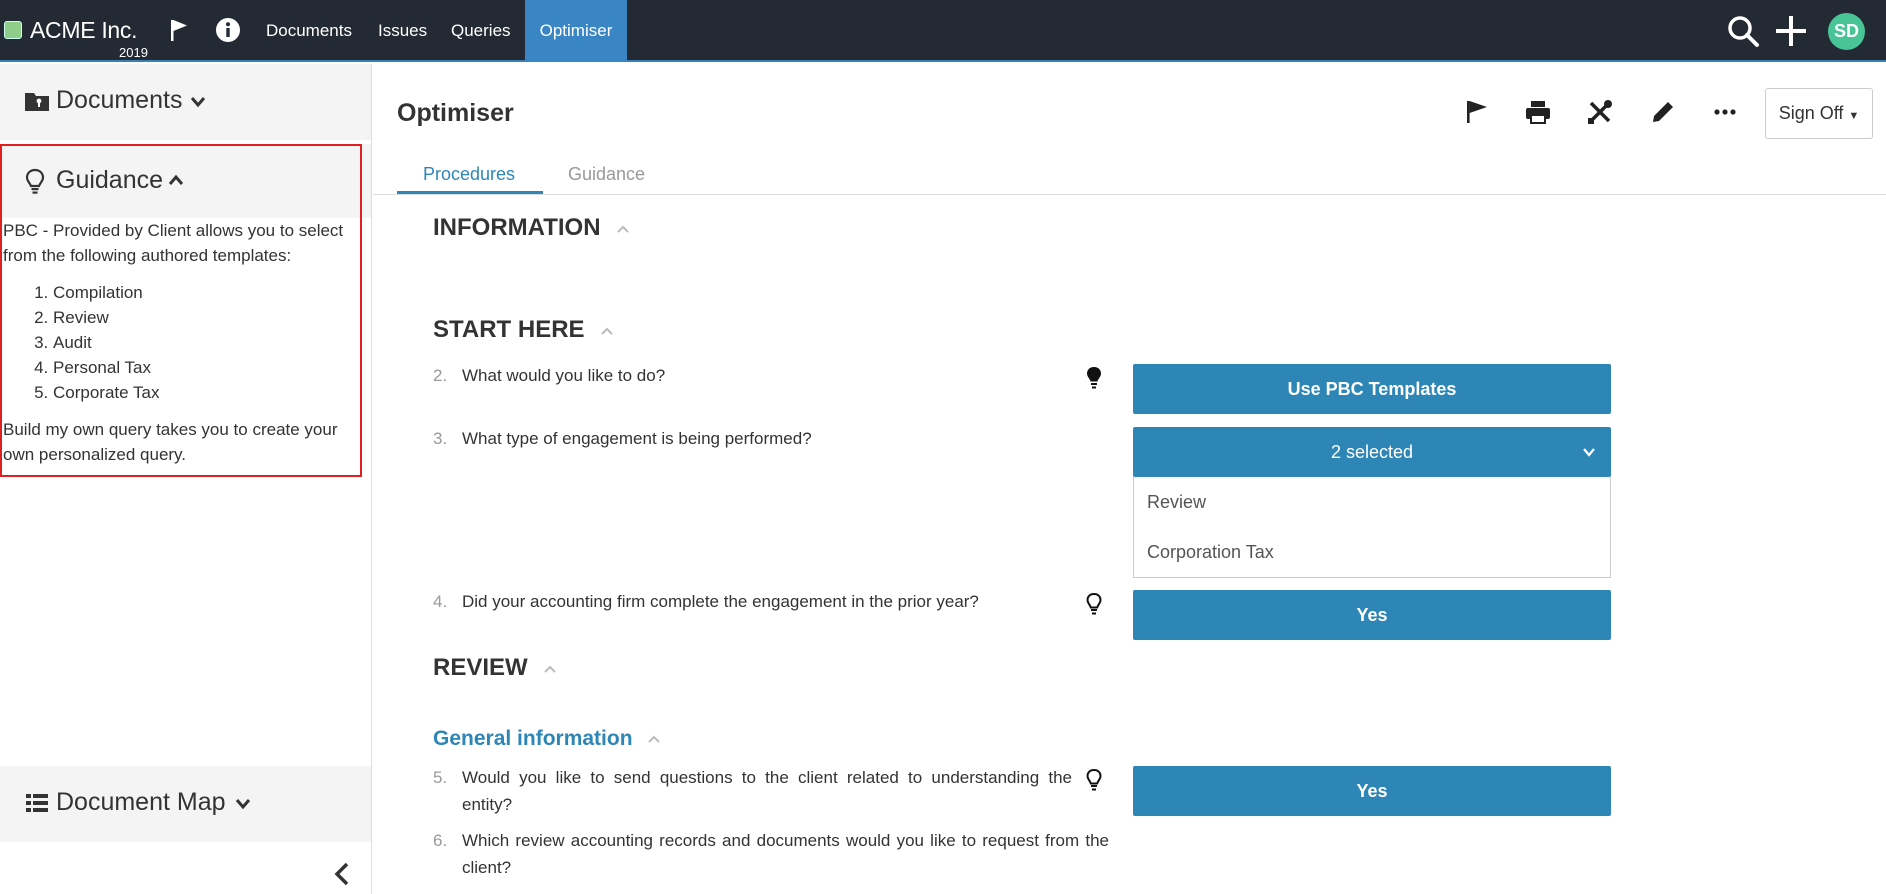 The image size is (1886, 894). Describe the element at coordinates (1854, 116) in the screenshot. I see `caret-down-icon: ▼` at that location.